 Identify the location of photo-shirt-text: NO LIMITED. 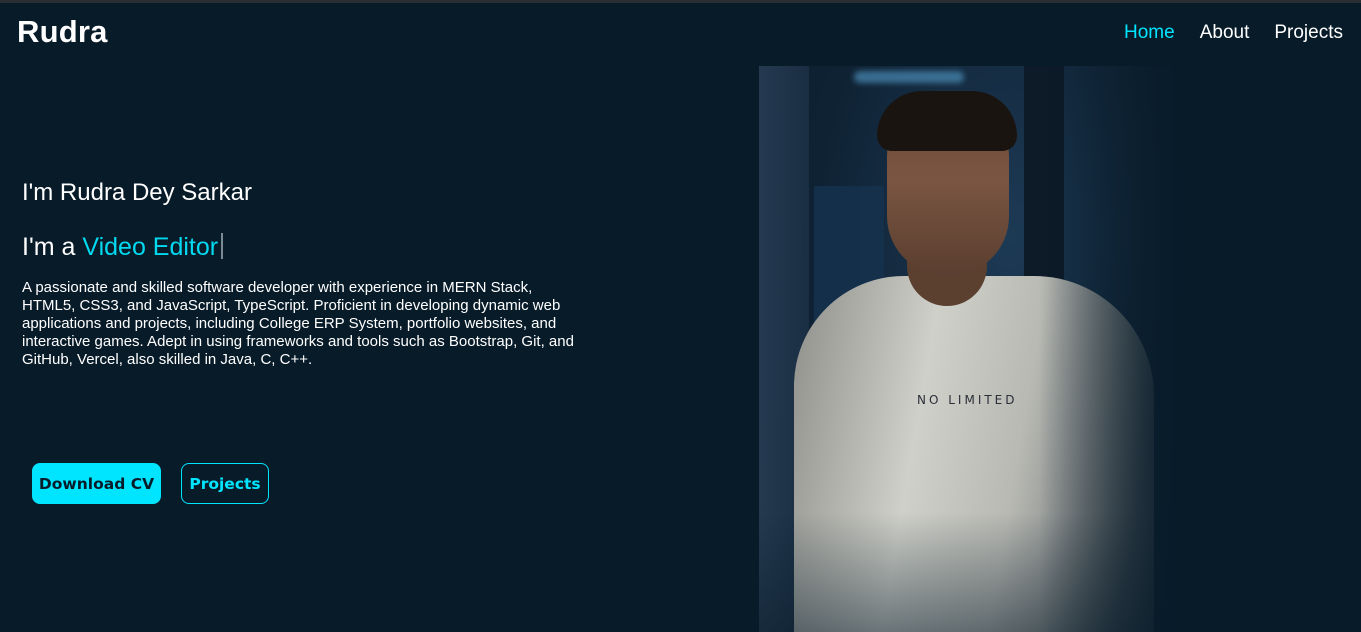
(967, 400).